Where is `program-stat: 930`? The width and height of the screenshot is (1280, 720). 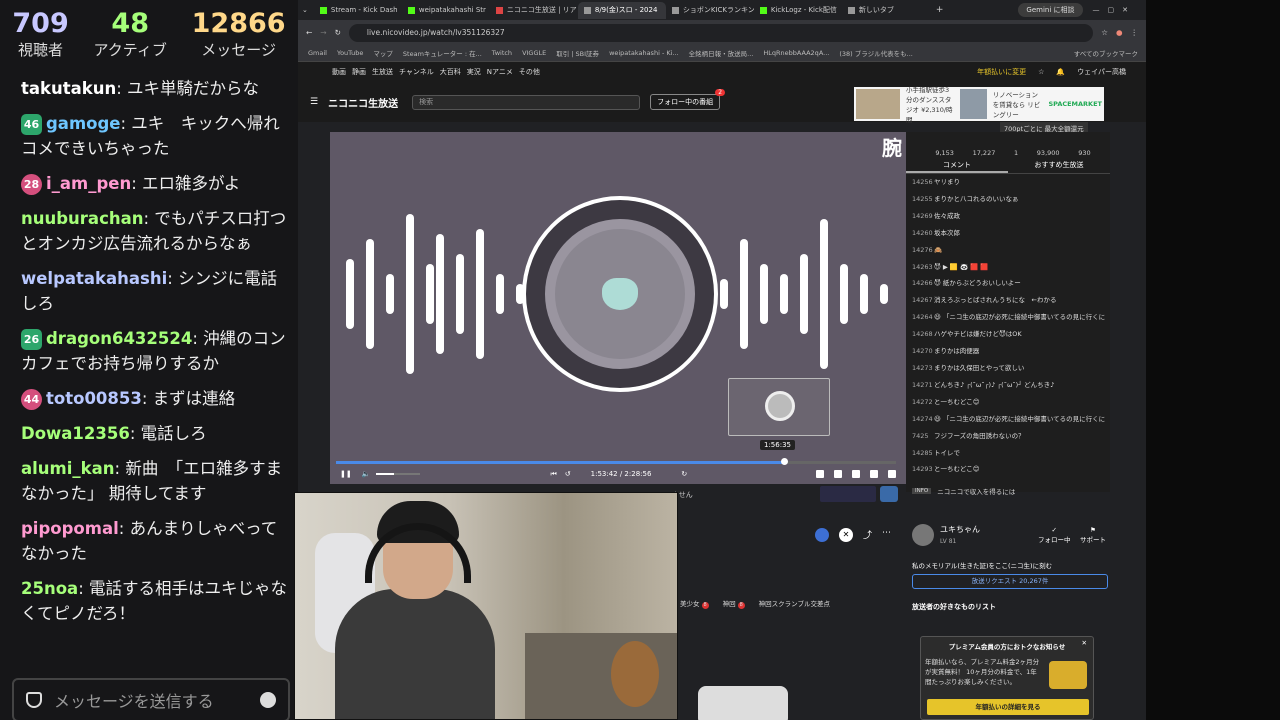 program-stat: 930 is located at coordinates (1084, 153).